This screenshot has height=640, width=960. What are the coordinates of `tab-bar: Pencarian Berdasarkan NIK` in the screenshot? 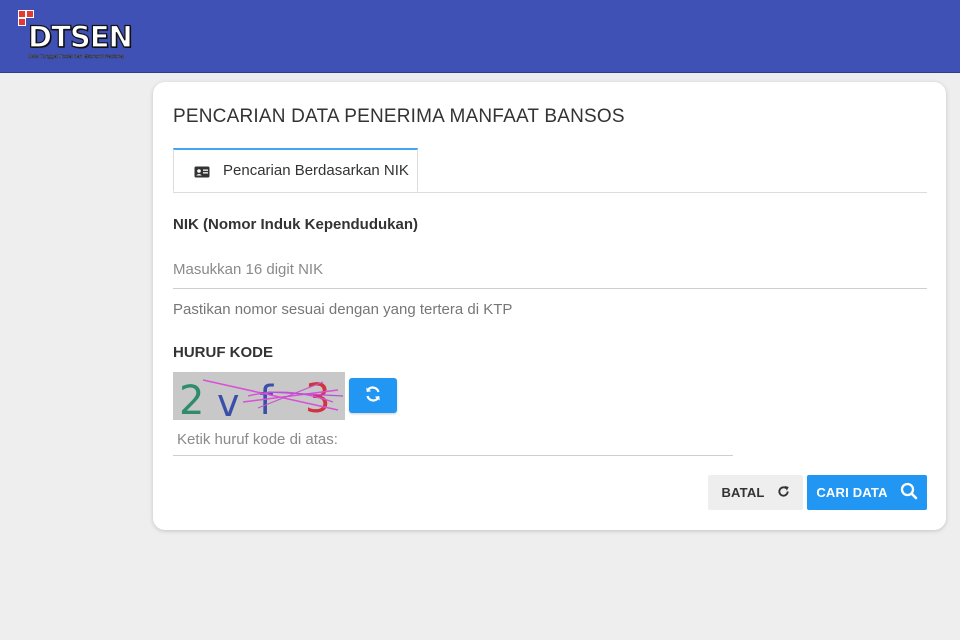 It's located at (550, 170).